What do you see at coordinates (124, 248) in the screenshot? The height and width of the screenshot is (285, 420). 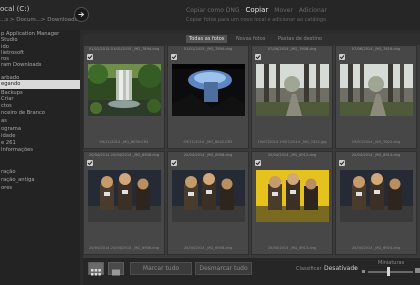 I see `photo-filename: 20/04/2014 20/04/2014 _MG_6906.dng` at bounding box center [124, 248].